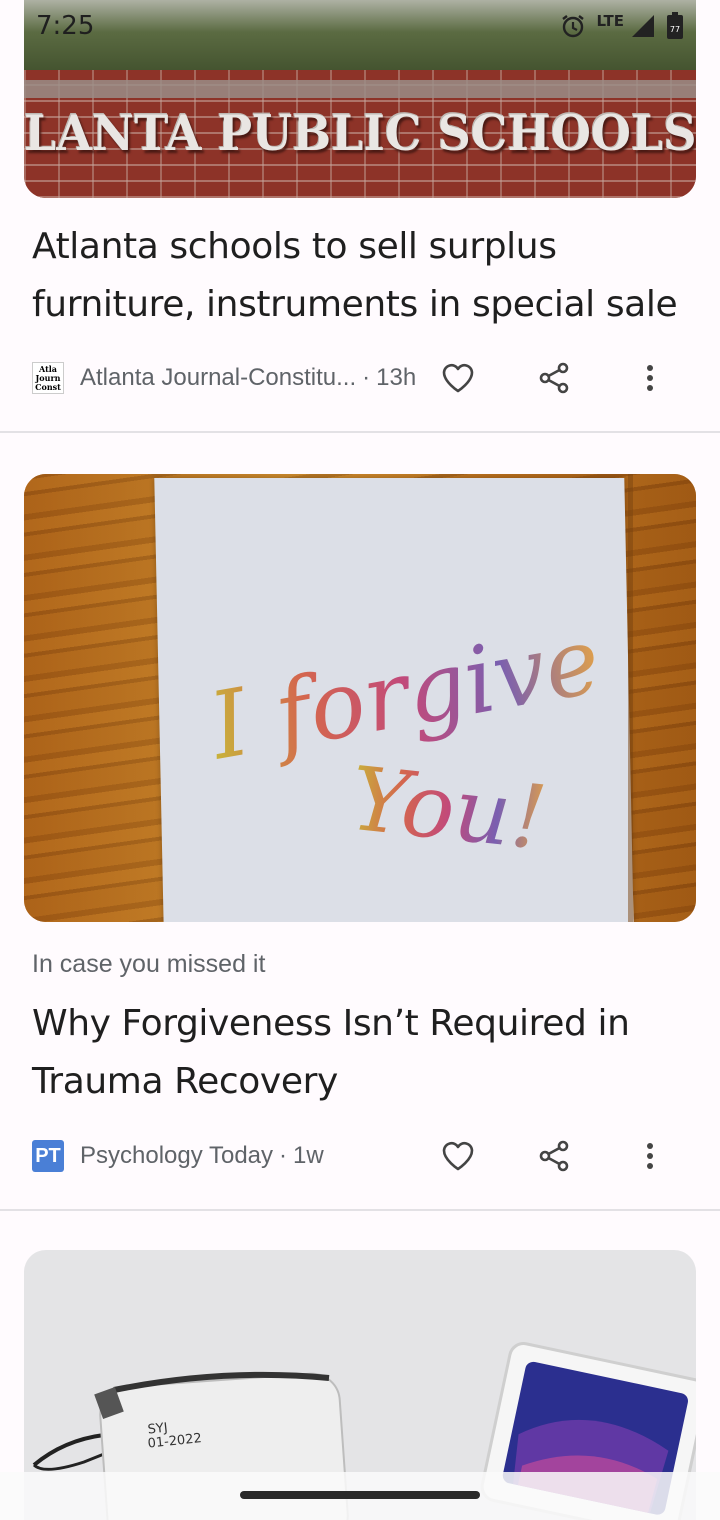 This screenshot has width=720, height=1520. What do you see at coordinates (65, 26) in the screenshot?
I see `status-time: 7:25` at bounding box center [65, 26].